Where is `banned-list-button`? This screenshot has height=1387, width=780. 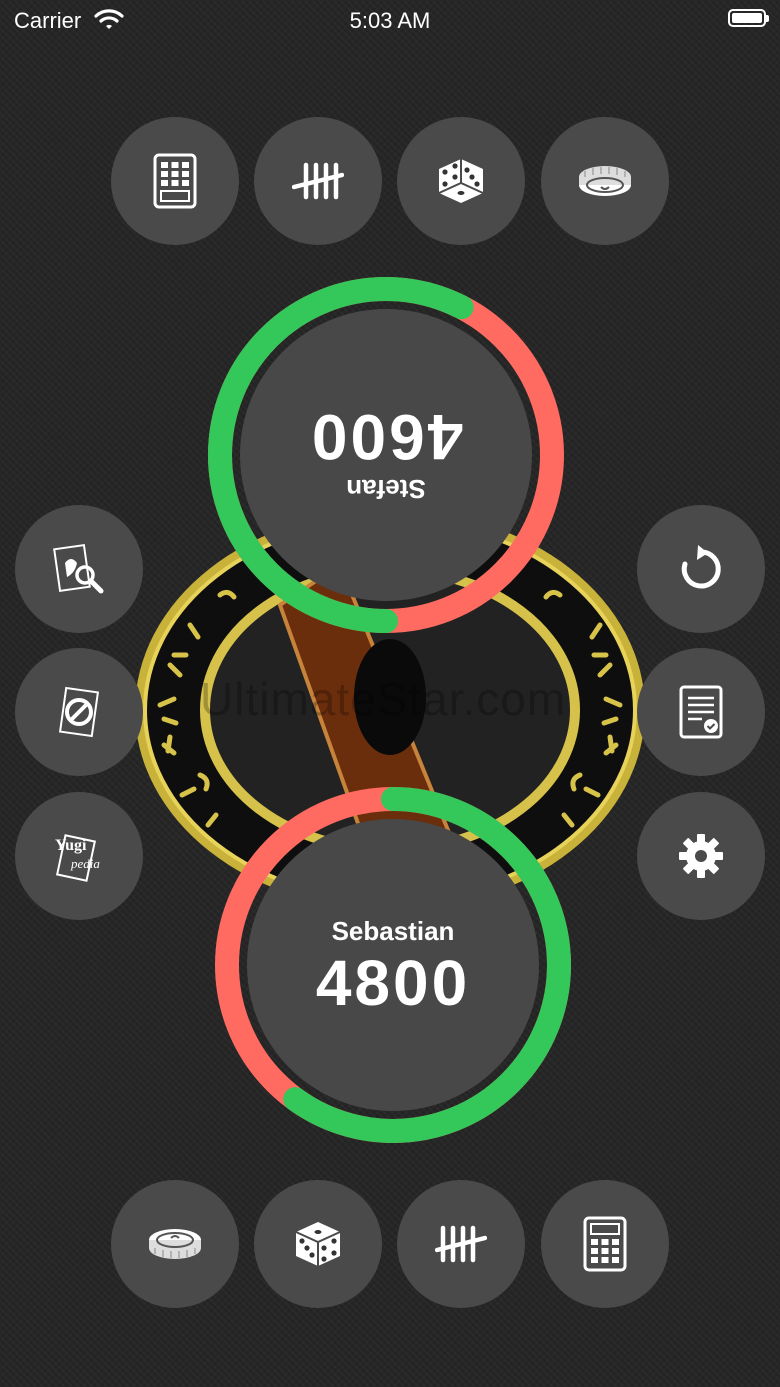 banned-list-button is located at coordinates (79, 712).